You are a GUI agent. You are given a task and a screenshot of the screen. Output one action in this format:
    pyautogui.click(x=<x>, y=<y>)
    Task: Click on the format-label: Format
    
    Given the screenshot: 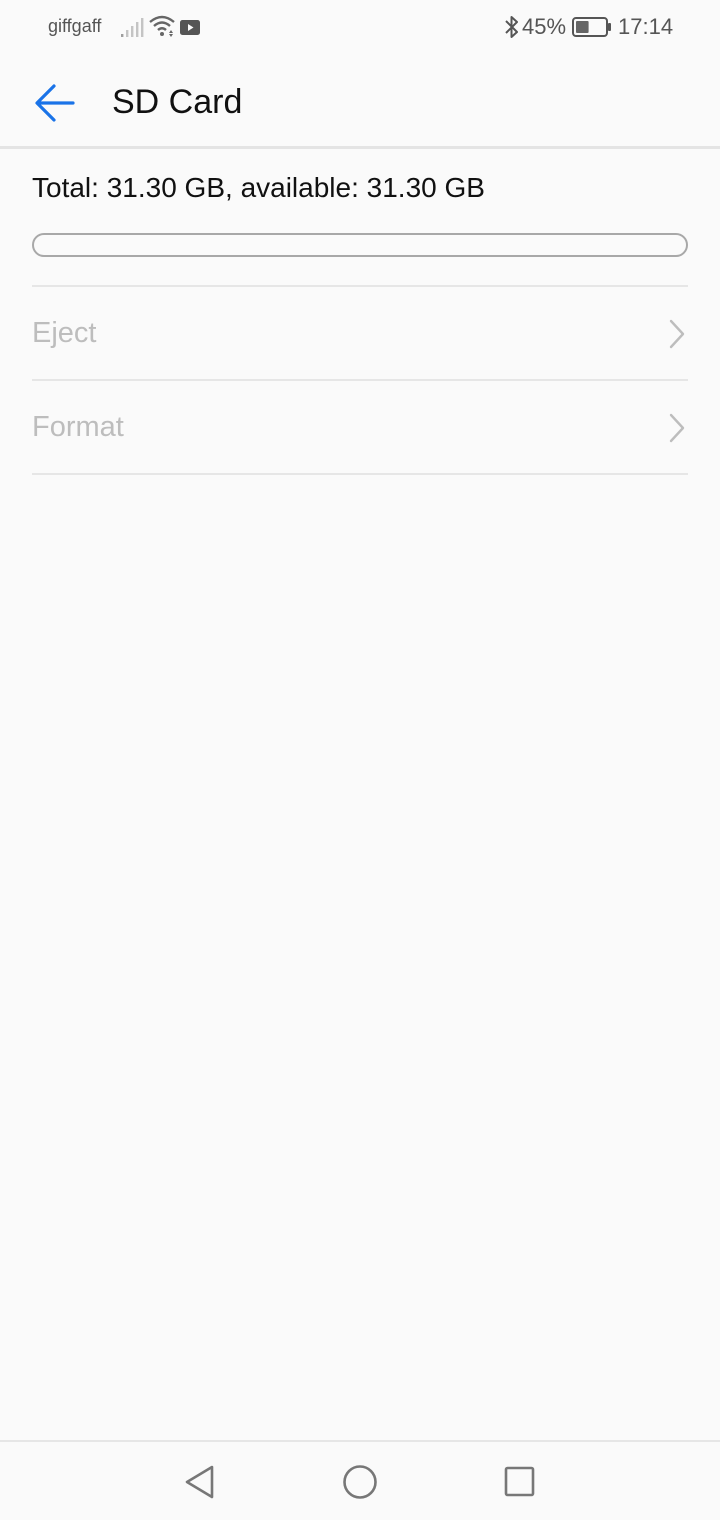 What is the action you would take?
    pyautogui.click(x=78, y=427)
    